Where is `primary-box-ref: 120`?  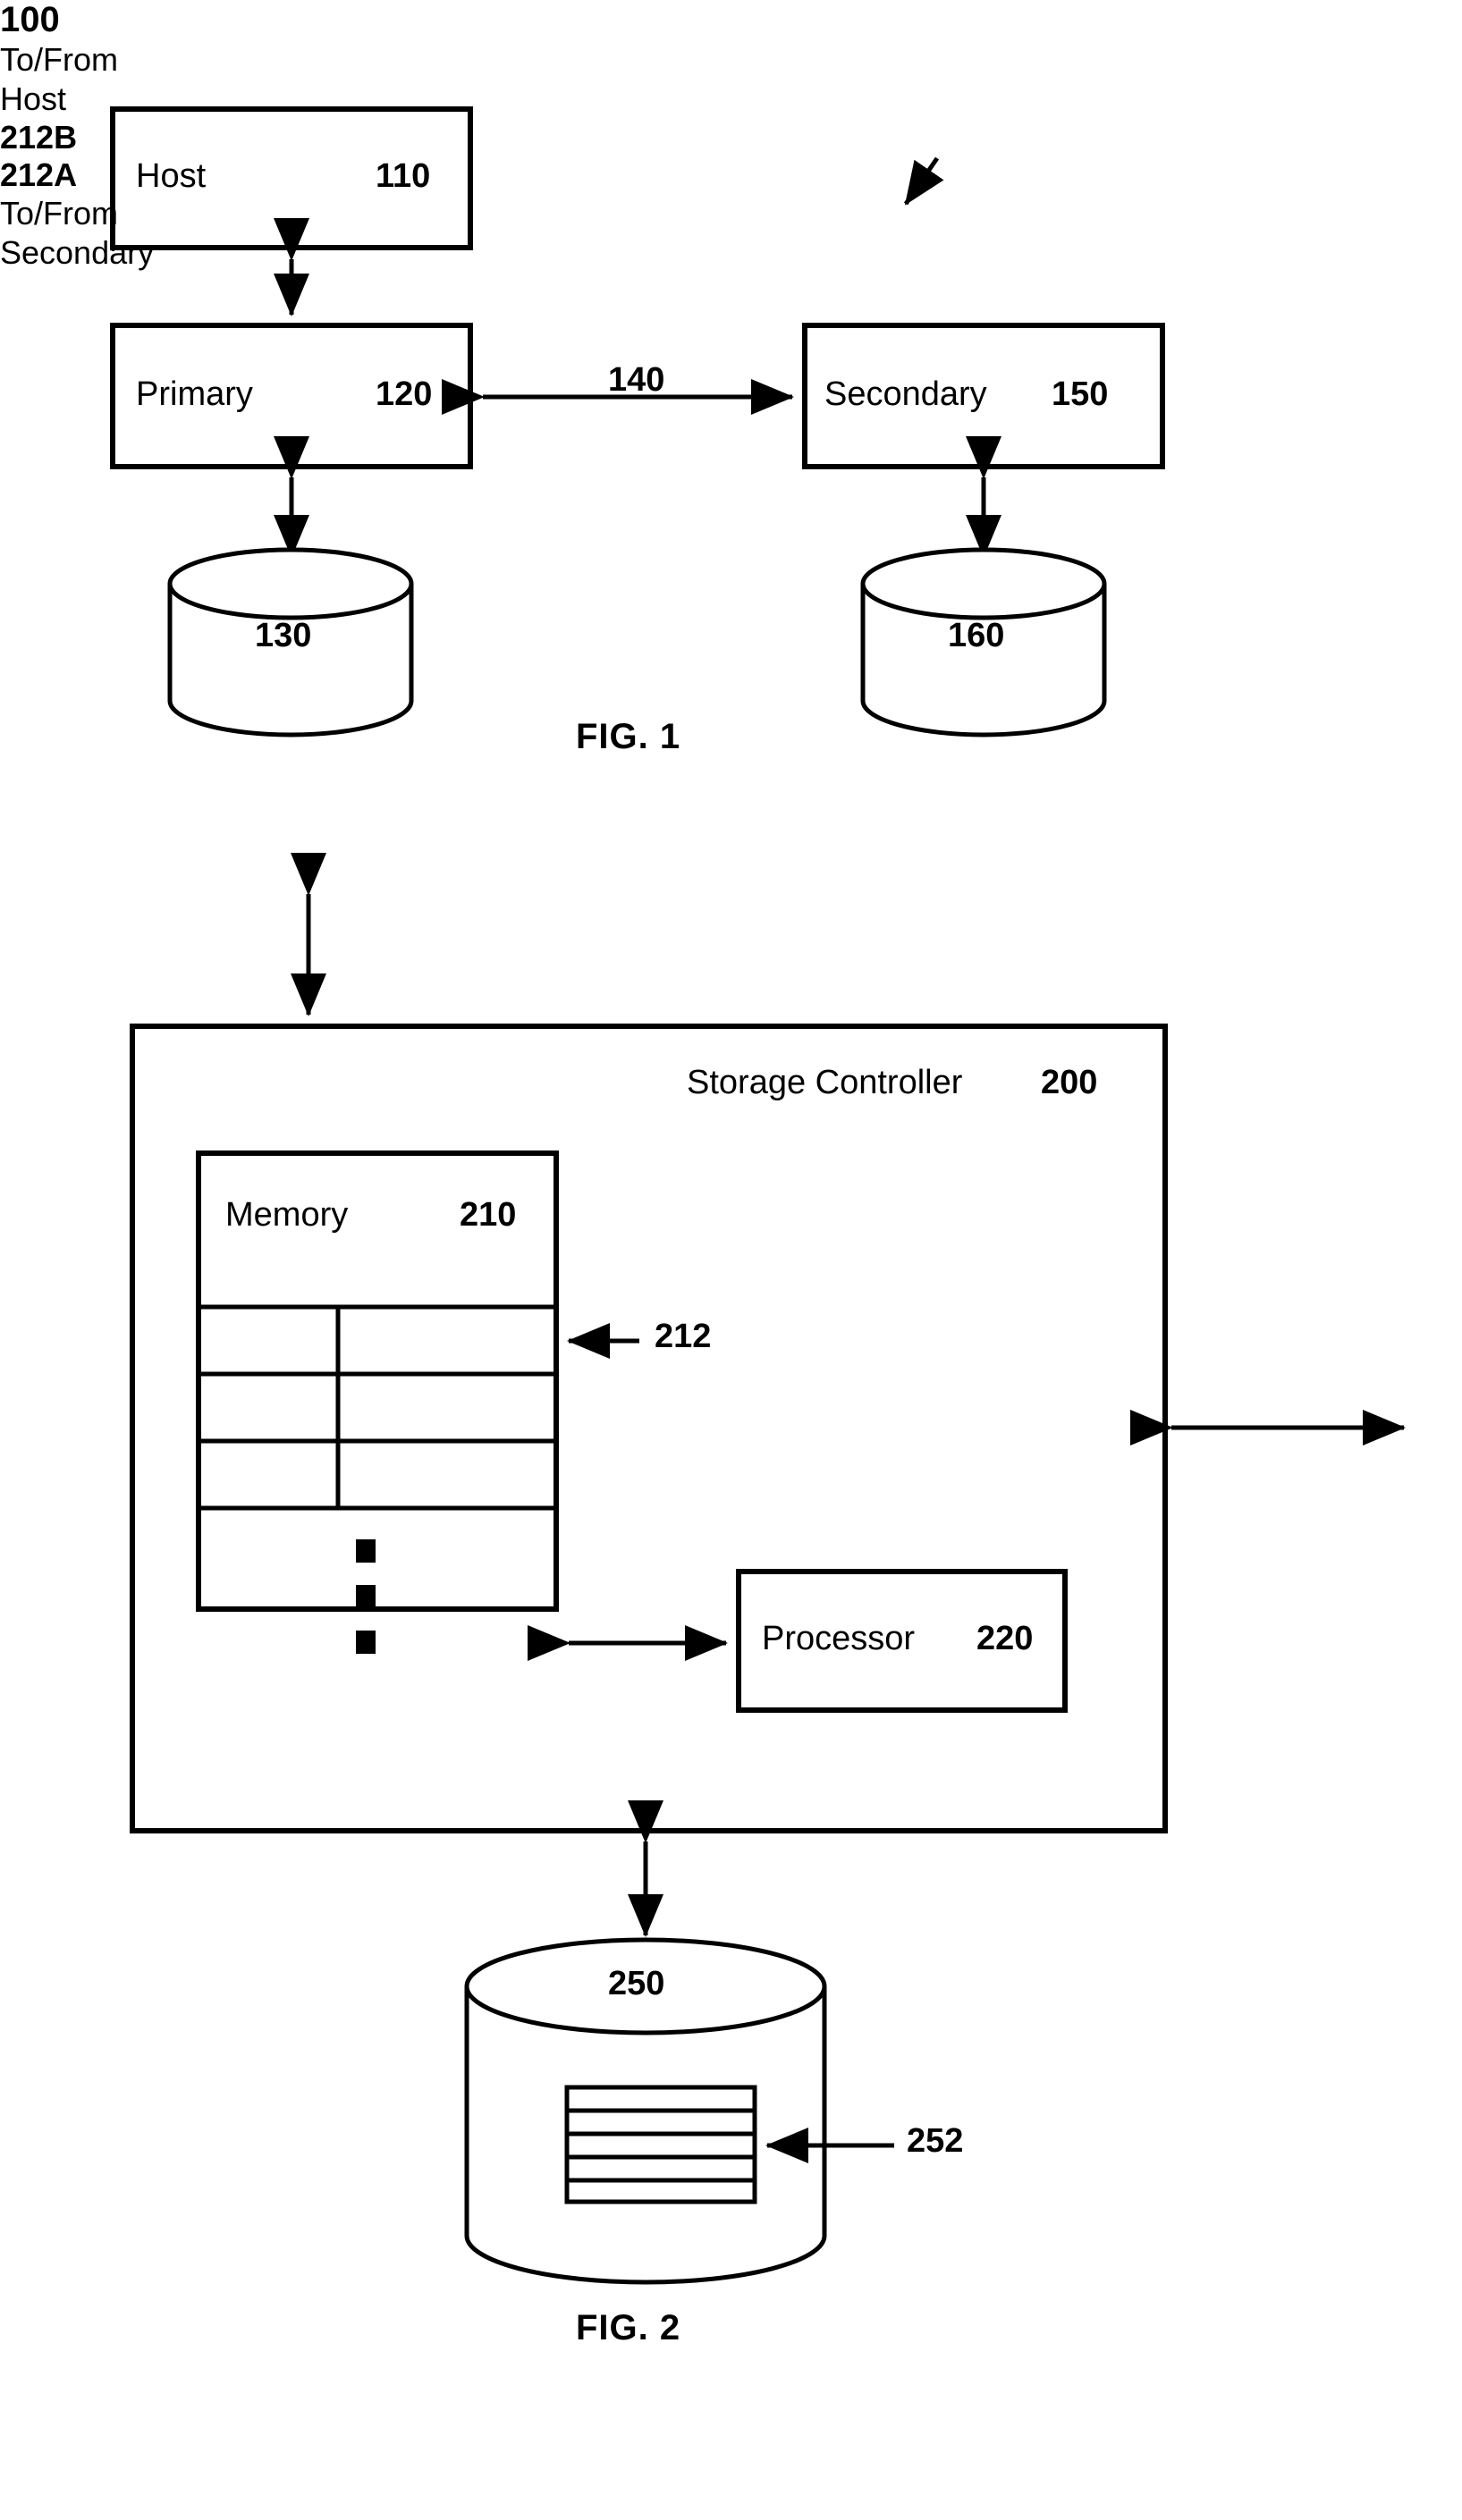 primary-box-ref: 120 is located at coordinates (404, 394).